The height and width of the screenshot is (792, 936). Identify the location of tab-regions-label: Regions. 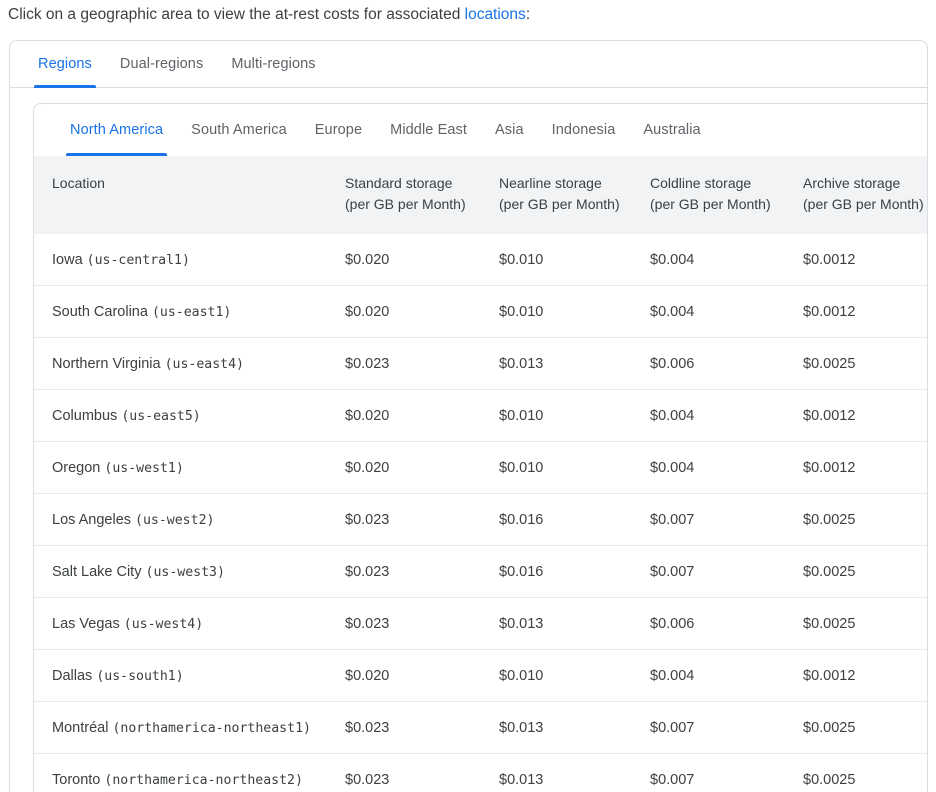
(65, 64).